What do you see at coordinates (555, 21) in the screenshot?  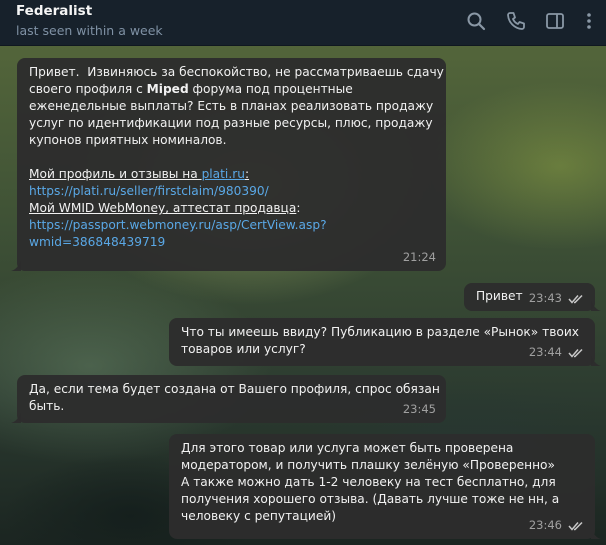 I see `sidebar-toggle-icon` at bounding box center [555, 21].